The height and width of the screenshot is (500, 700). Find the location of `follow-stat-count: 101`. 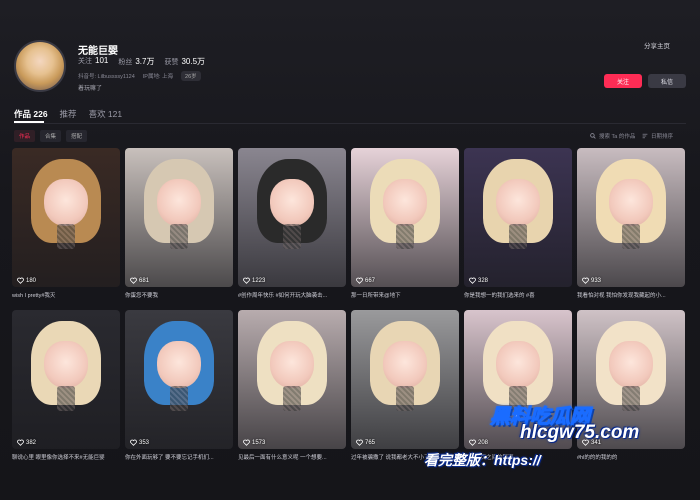

follow-stat-count: 101 is located at coordinates (102, 60).